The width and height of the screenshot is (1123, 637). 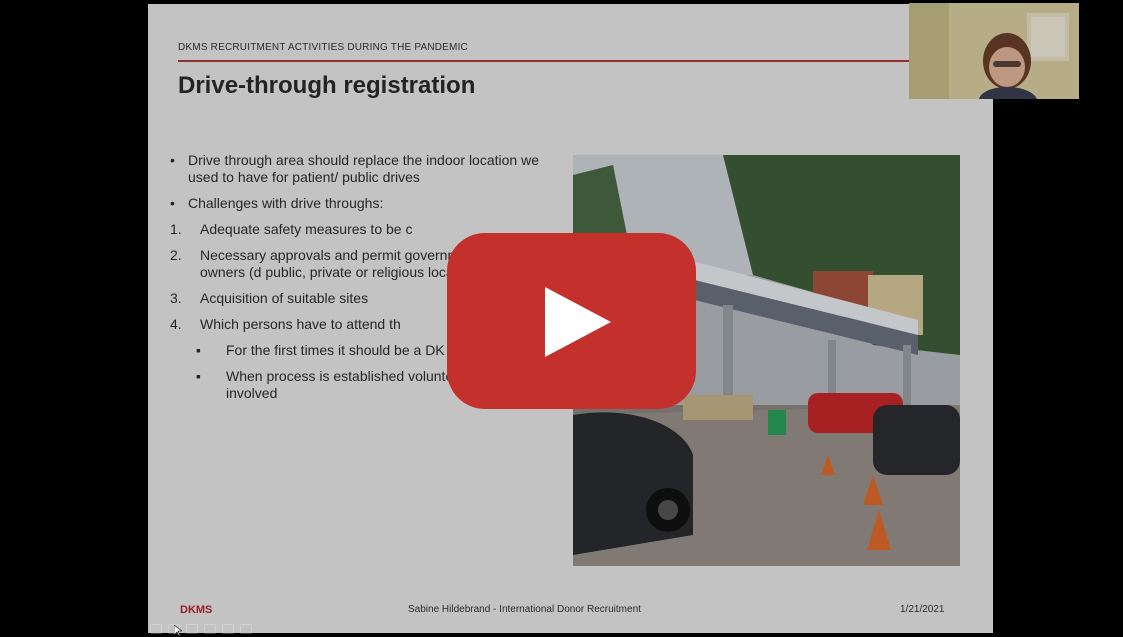 What do you see at coordinates (327, 85) in the screenshot?
I see `slide-title: Drive-through registration` at bounding box center [327, 85].